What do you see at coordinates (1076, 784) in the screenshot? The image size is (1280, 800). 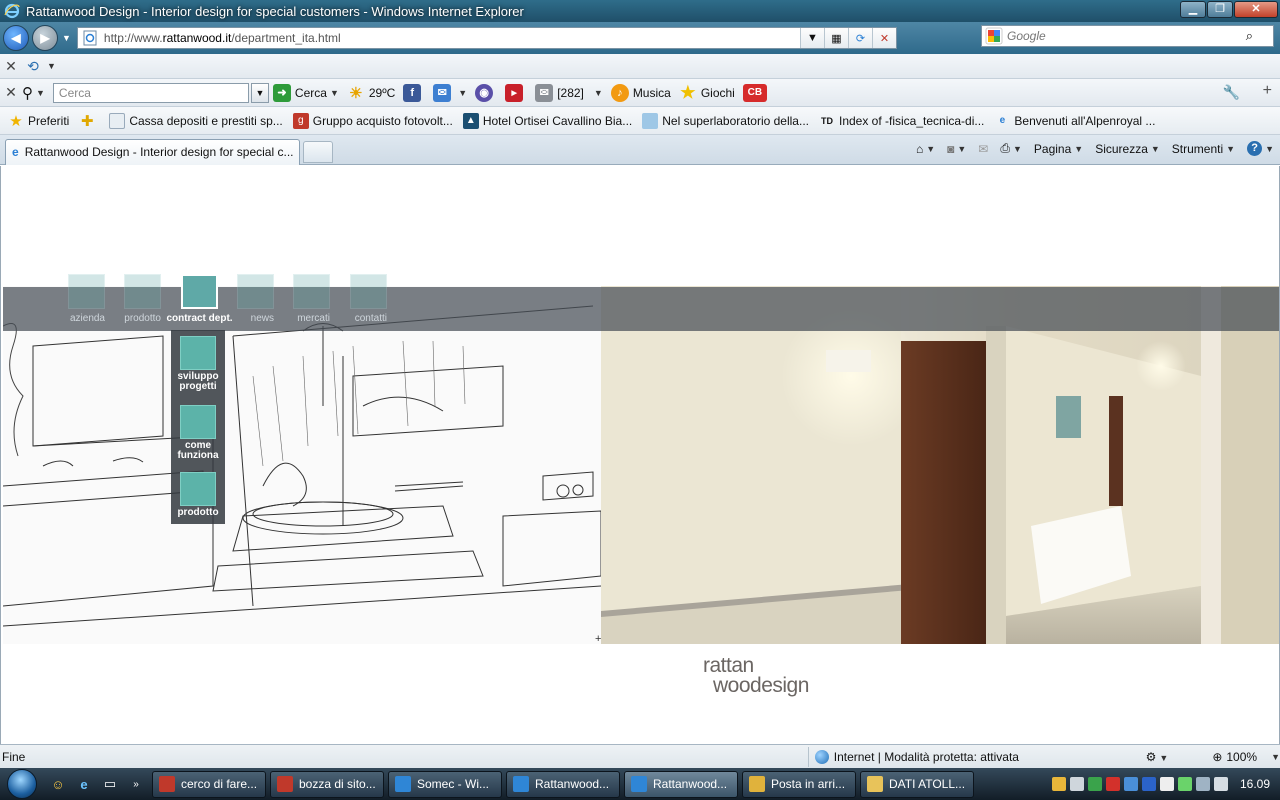 I see `tray-printer-icon` at bounding box center [1076, 784].